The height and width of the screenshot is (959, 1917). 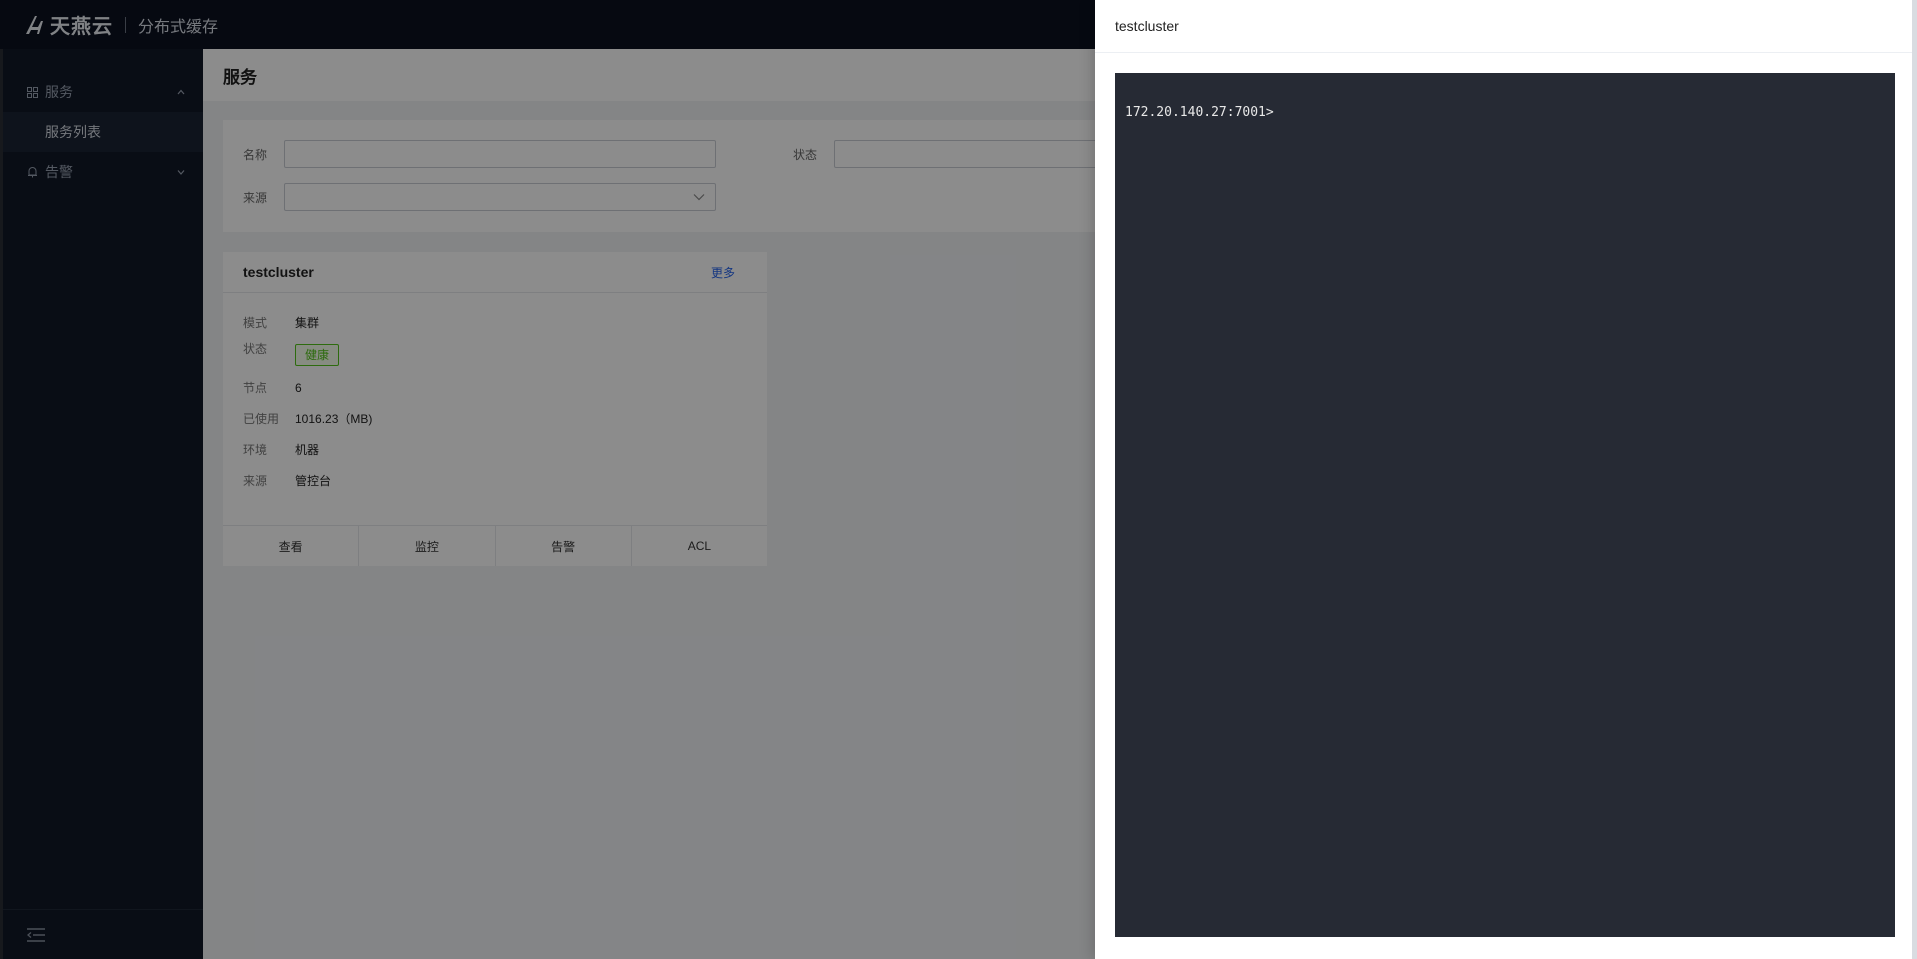 I want to click on terminal-prompt: 172.20.140.27:7001>, so click(x=1199, y=112).